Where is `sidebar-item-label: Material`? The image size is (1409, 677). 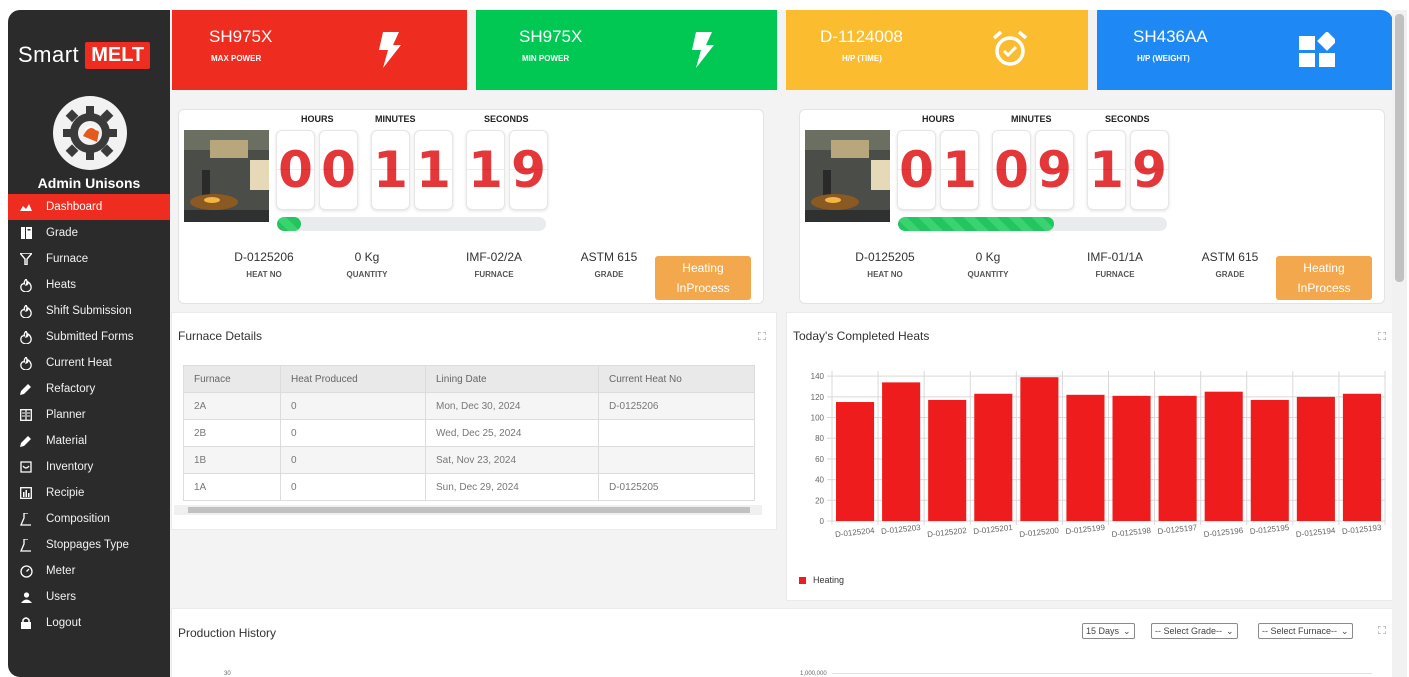 sidebar-item-label: Material is located at coordinates (66, 441).